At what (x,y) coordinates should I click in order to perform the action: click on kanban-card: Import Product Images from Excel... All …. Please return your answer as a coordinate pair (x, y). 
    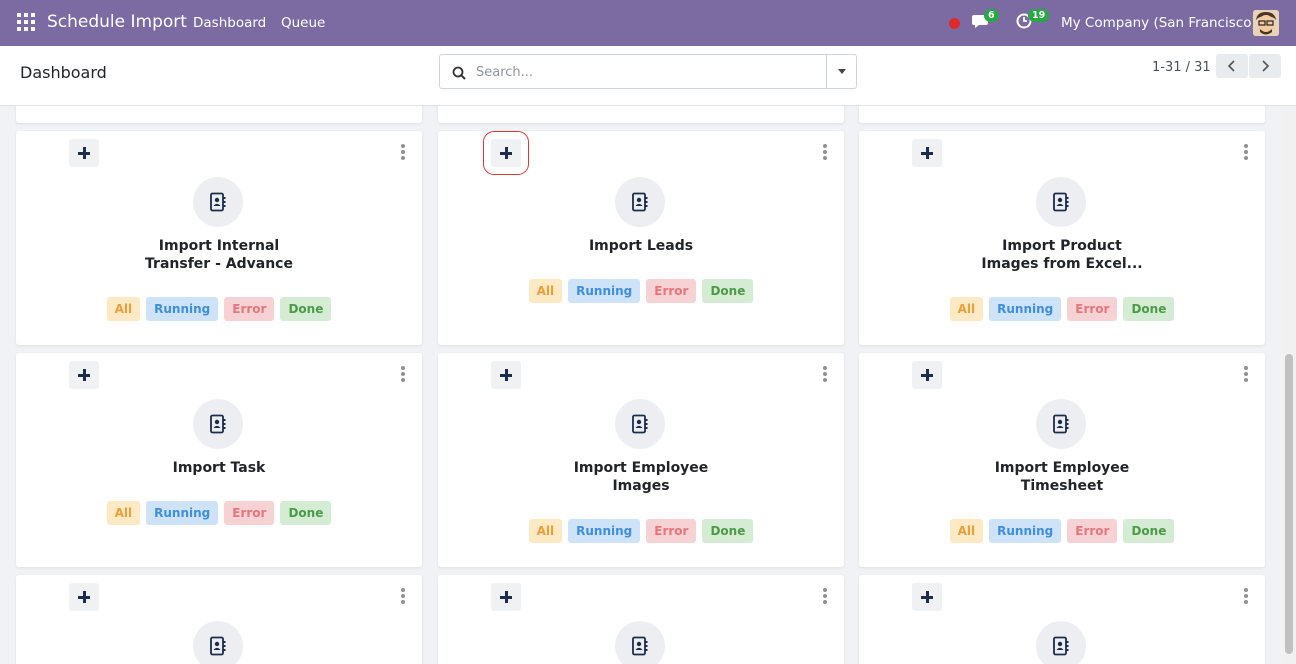
    Looking at the image, I should click on (1062, 238).